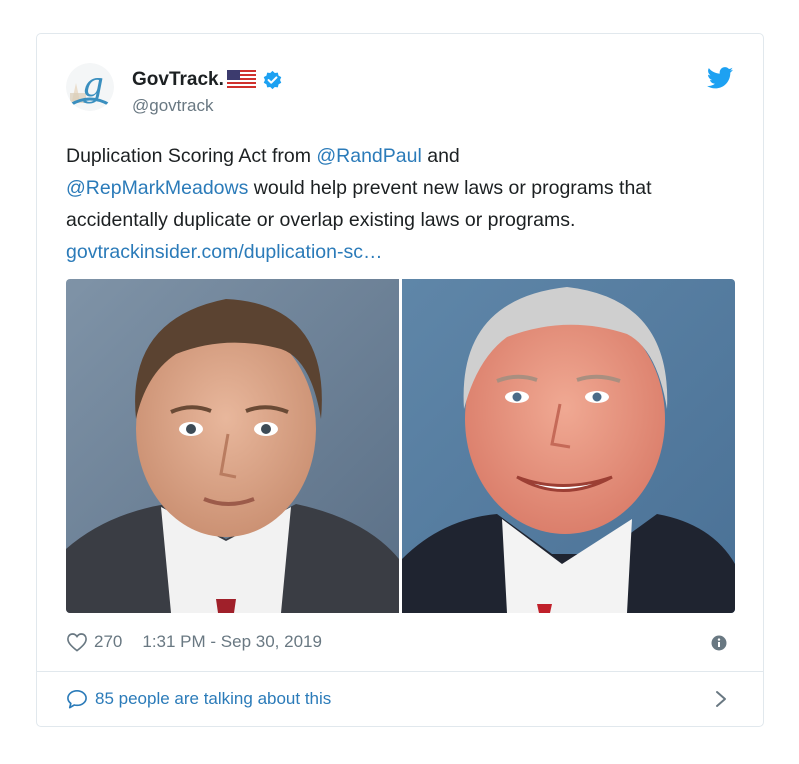 This screenshot has height=764, width=799. I want to click on author-name: GovTrack., so click(178, 80).